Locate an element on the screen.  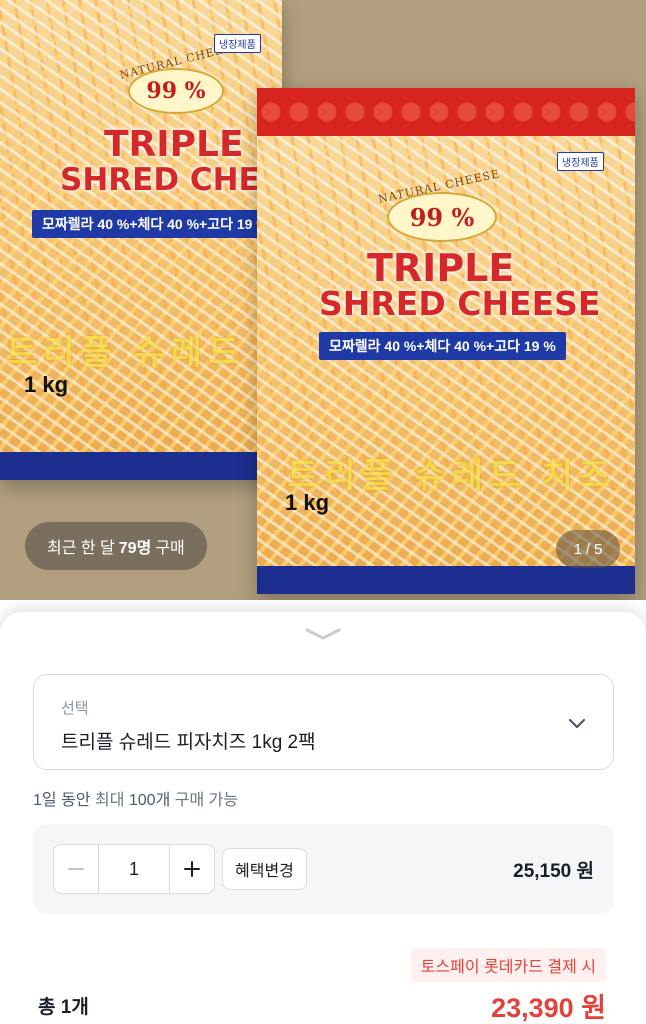
total-quantity-label: 총 1개 is located at coordinates (63, 1007).